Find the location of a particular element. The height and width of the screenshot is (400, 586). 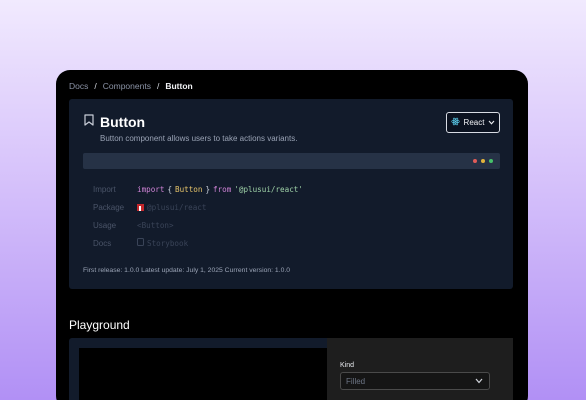

playground-props: Kind Filled is located at coordinates (420, 369).